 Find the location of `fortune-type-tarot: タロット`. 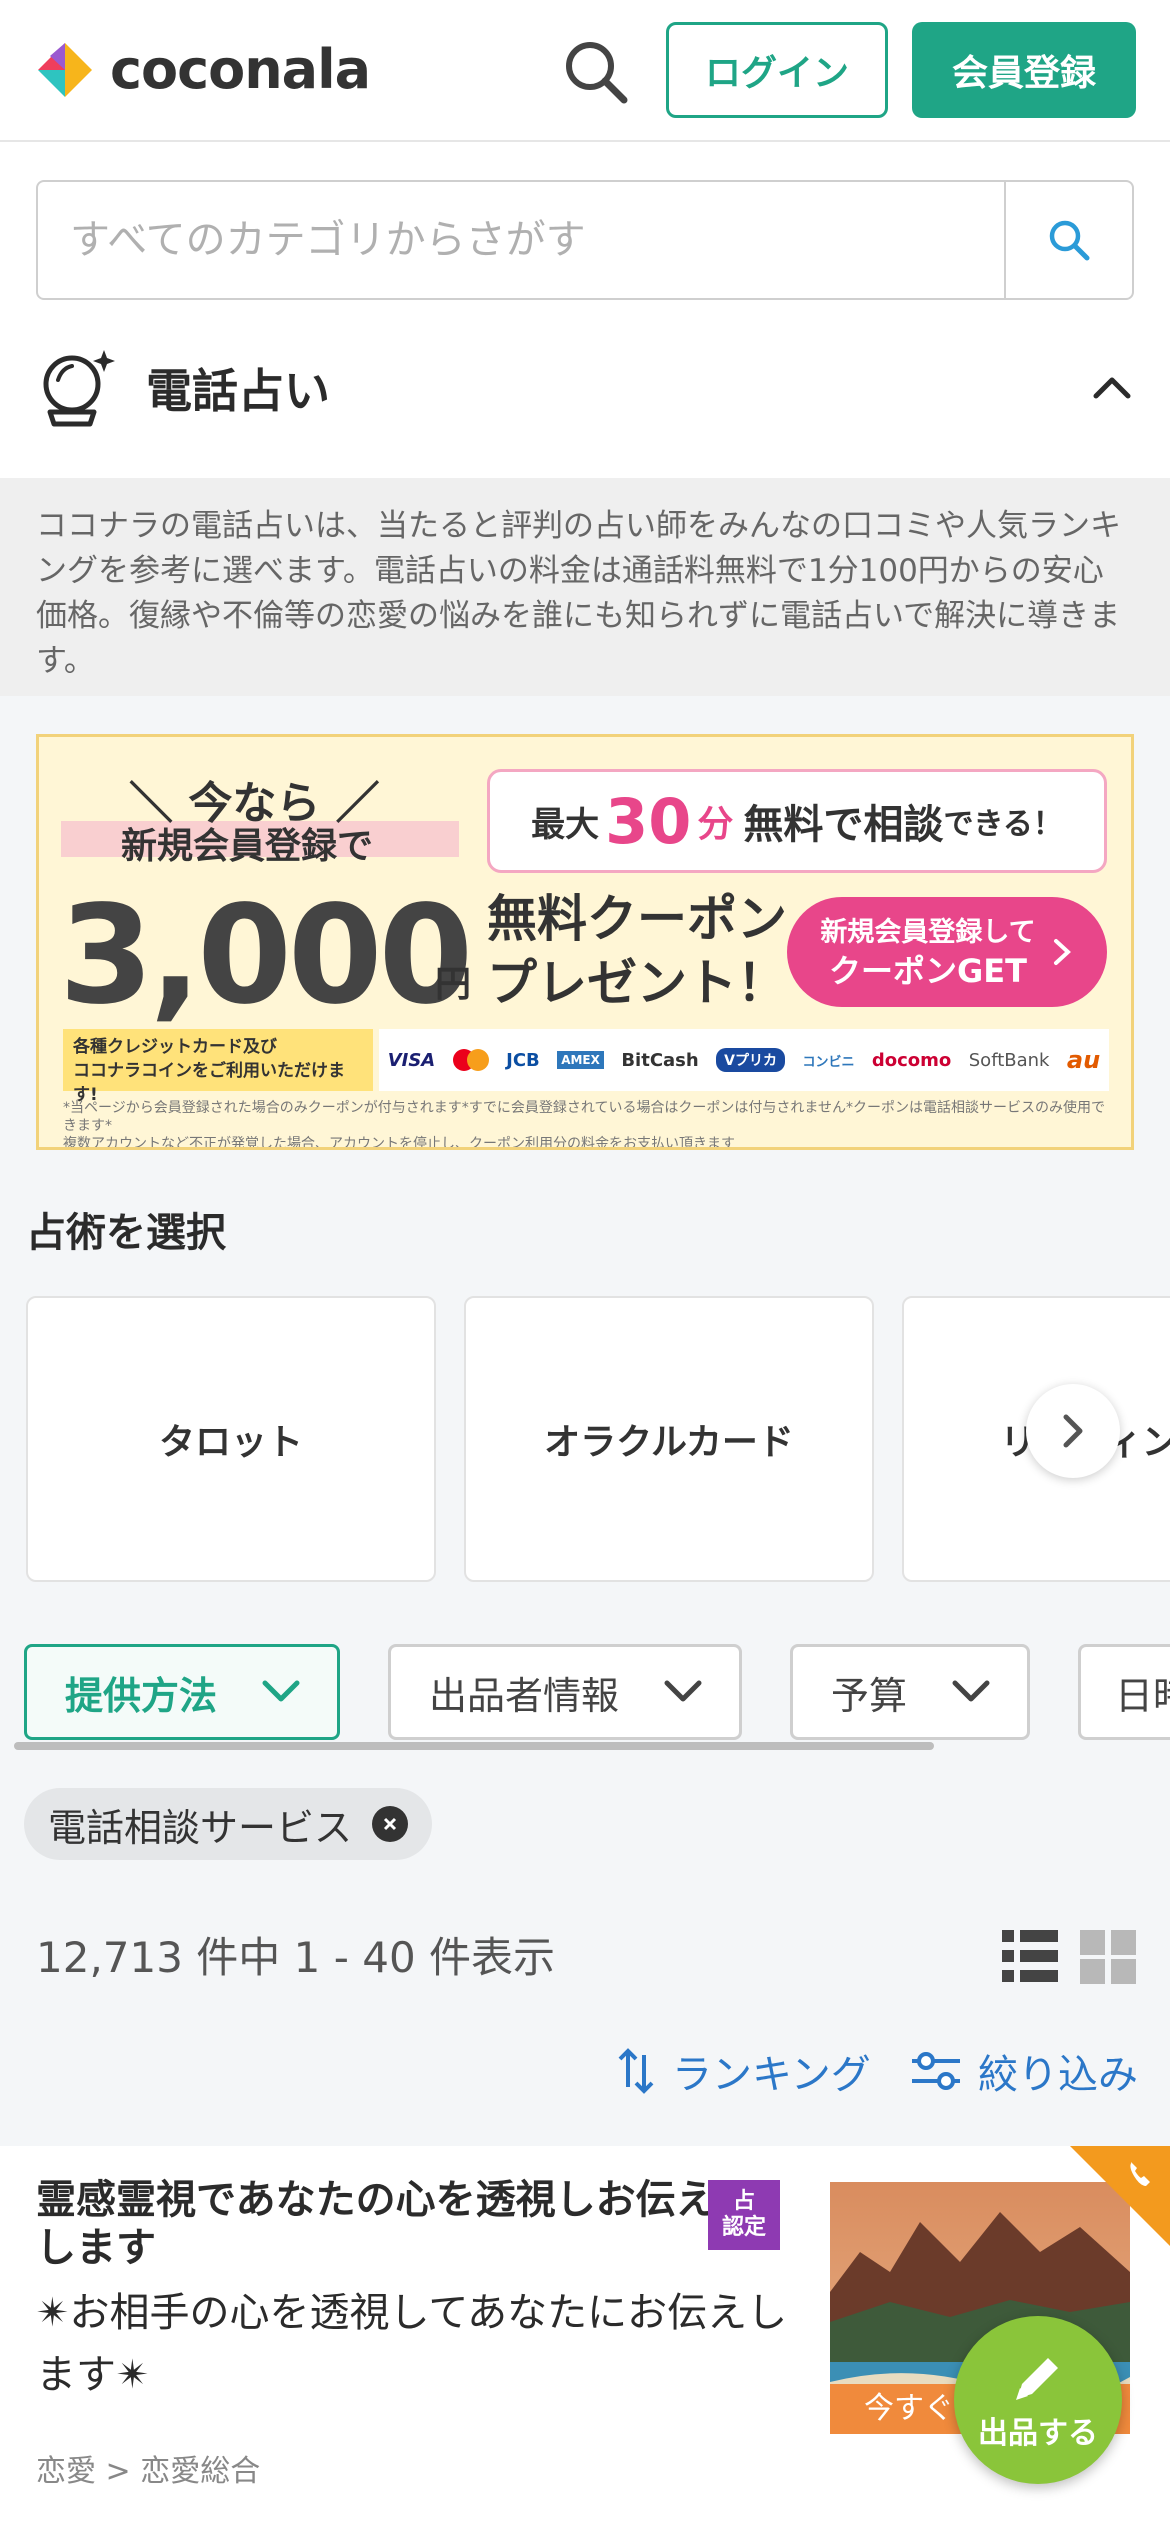

fortune-type-tarot: タロット is located at coordinates (231, 1439).